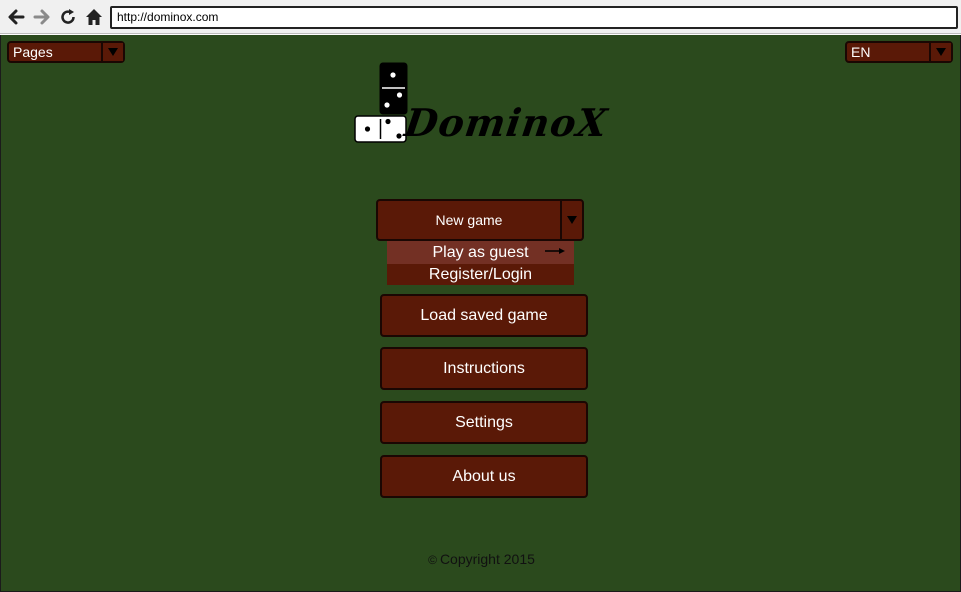  What do you see at coordinates (94, 17) in the screenshot?
I see `home-icon` at bounding box center [94, 17].